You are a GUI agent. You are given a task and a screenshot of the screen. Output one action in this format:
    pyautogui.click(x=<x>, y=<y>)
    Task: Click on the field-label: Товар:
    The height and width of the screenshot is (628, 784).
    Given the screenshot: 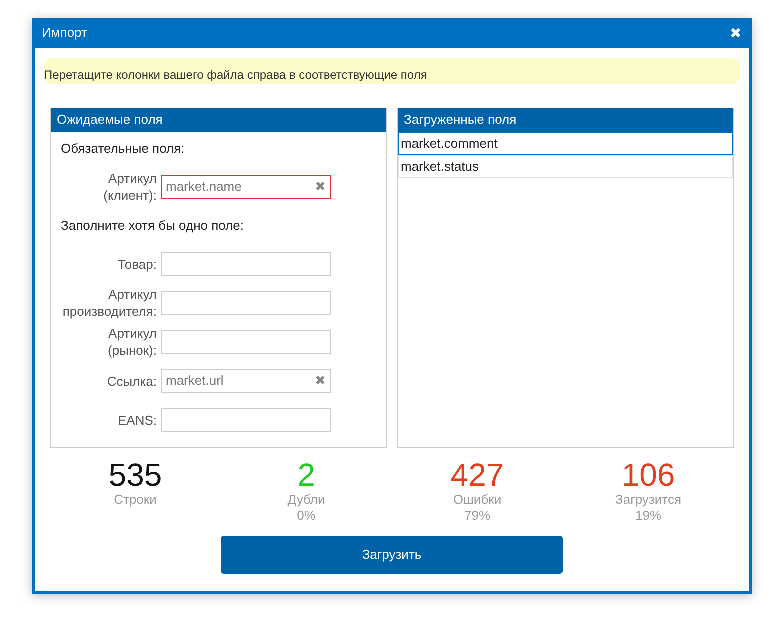 What is the action you would take?
    pyautogui.click(x=137, y=264)
    